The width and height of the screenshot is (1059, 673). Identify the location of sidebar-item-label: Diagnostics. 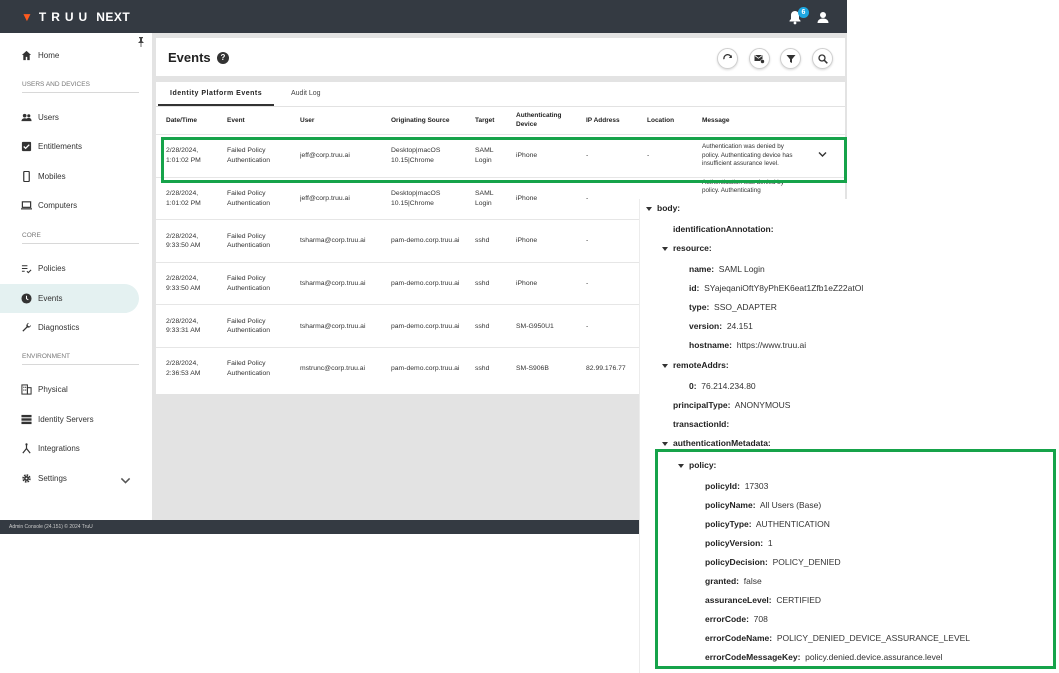
(59, 327).